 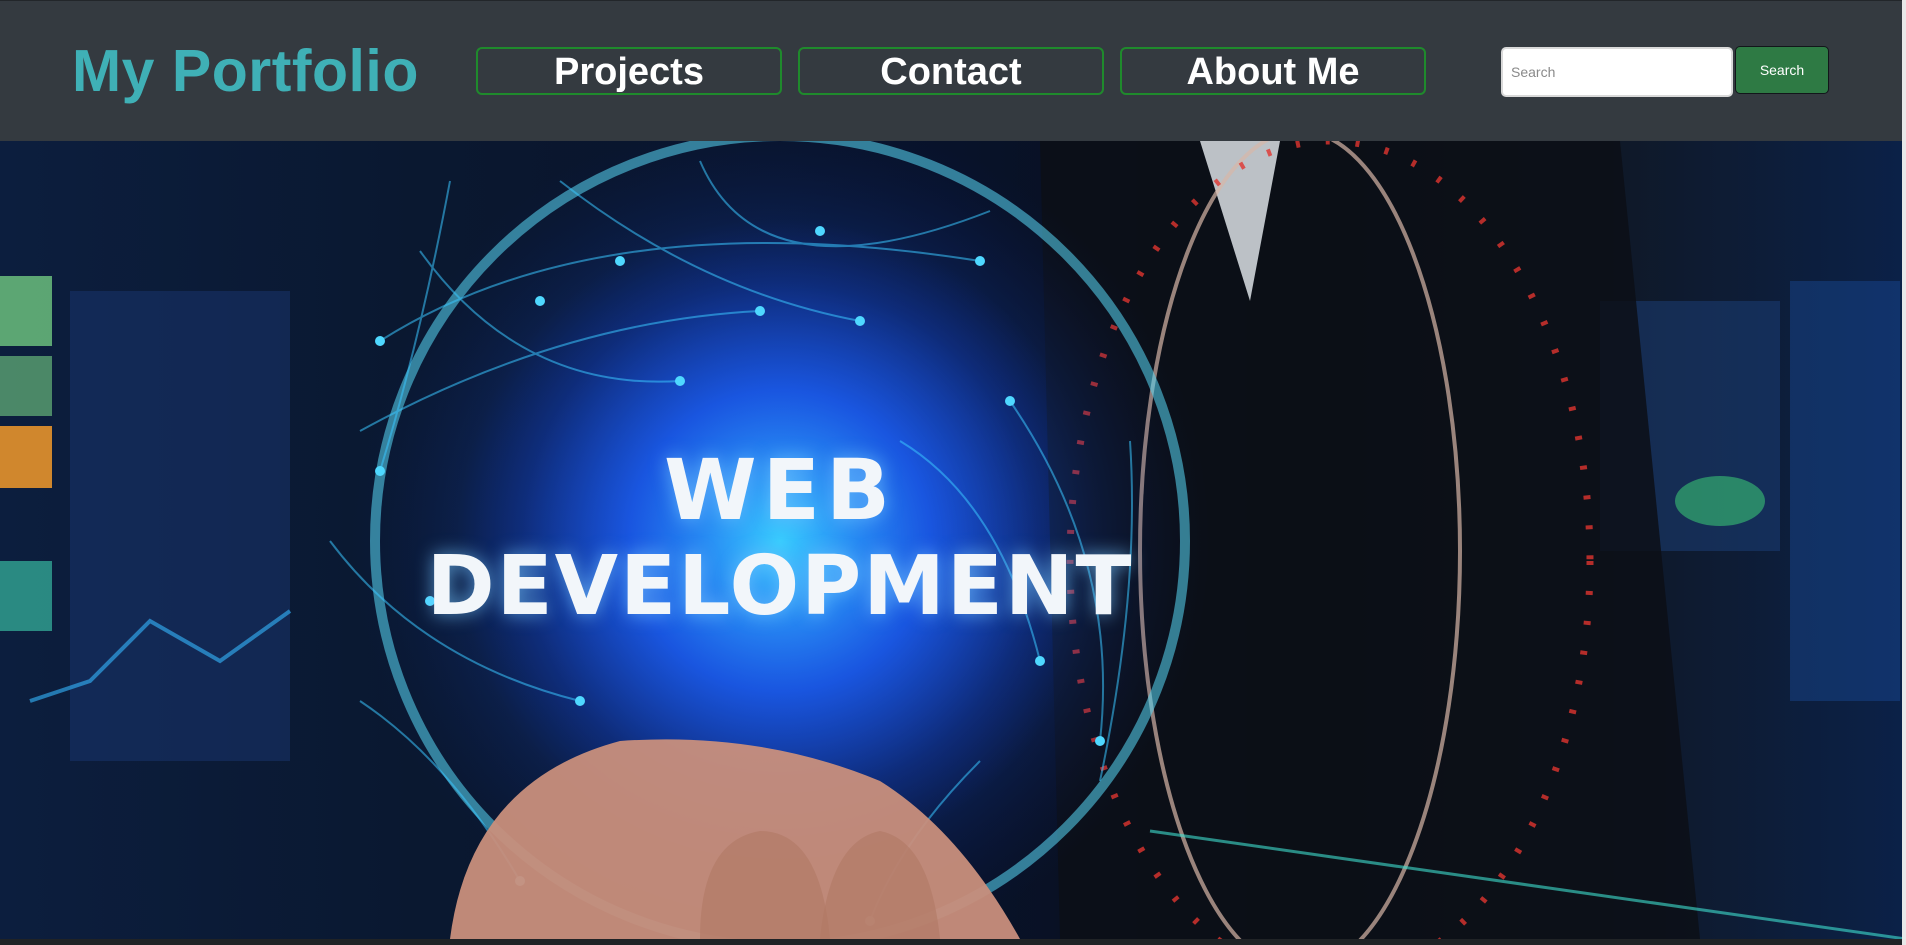 What do you see at coordinates (1782, 70) in the screenshot?
I see `search-button: Search` at bounding box center [1782, 70].